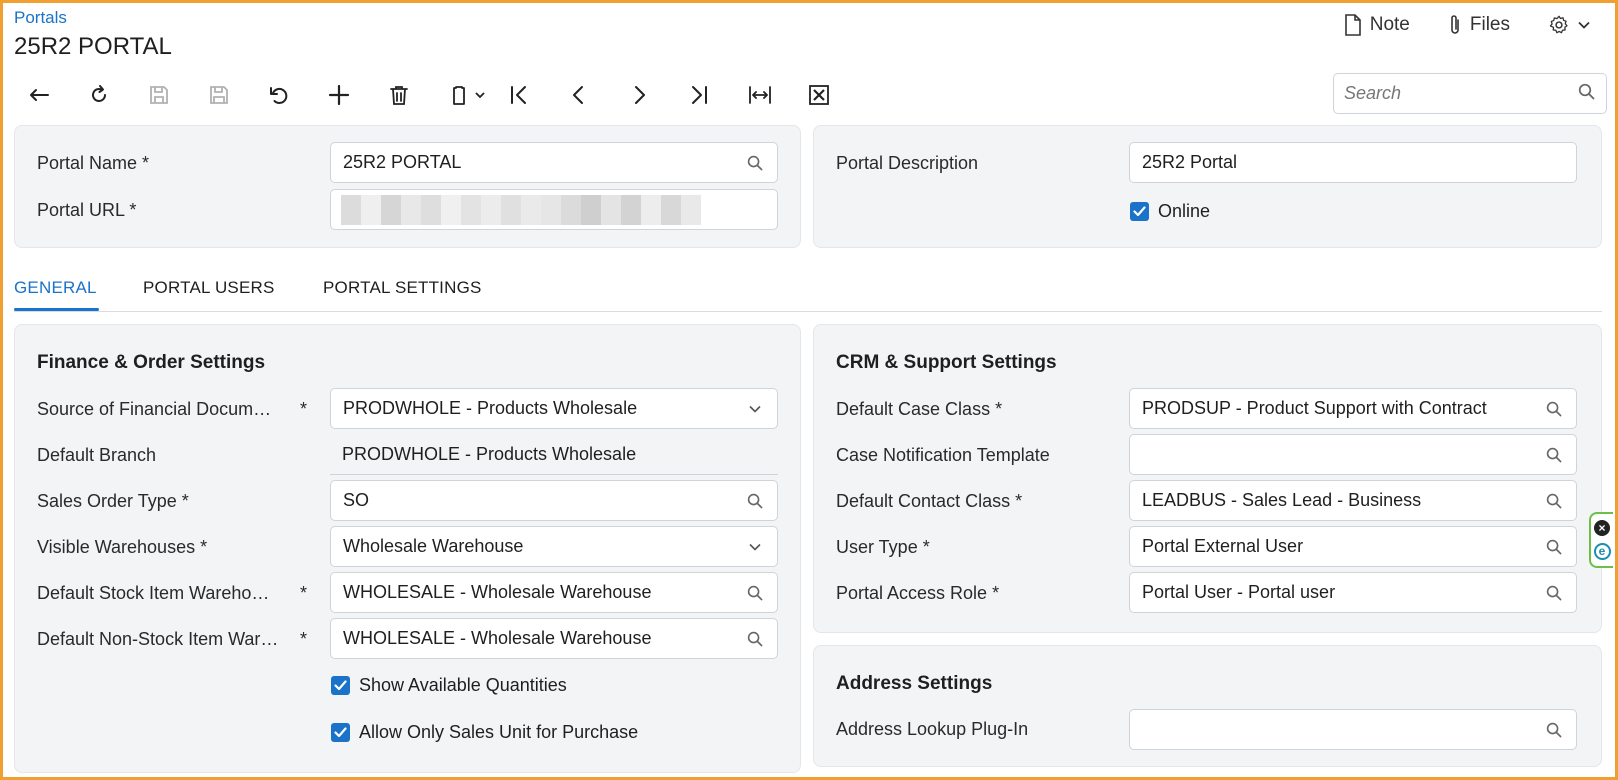 Image resolution: width=1618 pixels, height=780 pixels. What do you see at coordinates (352, 95) in the screenshot?
I see `add-button` at bounding box center [352, 95].